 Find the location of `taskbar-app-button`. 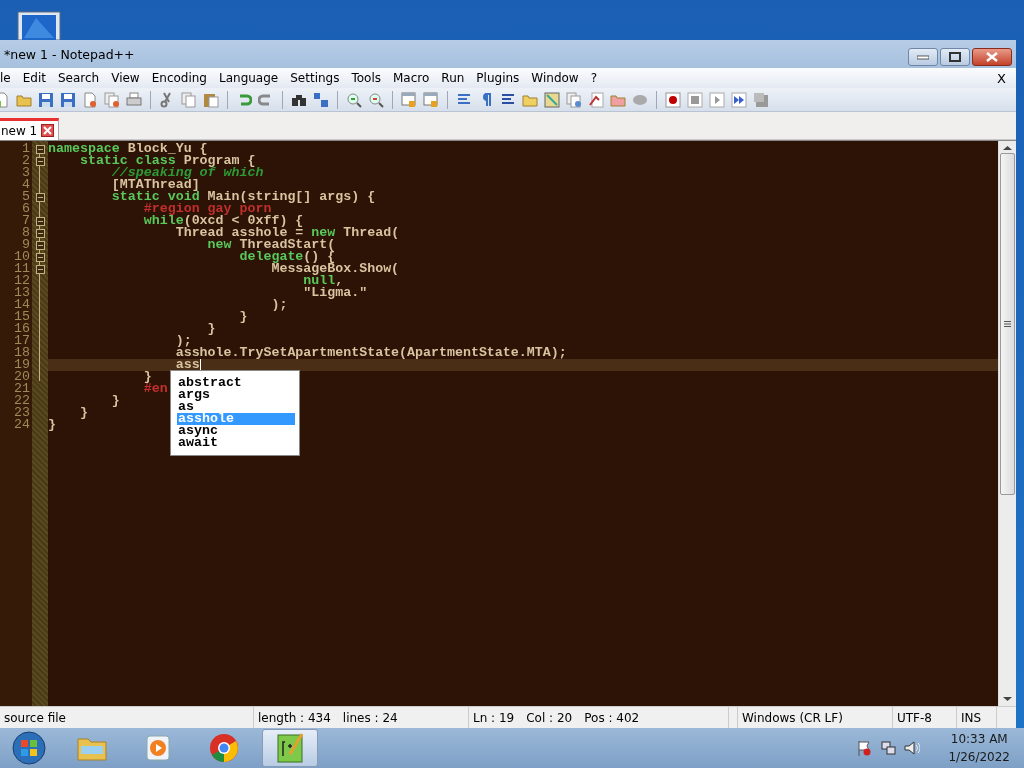

taskbar-app-button is located at coordinates (290, 748).